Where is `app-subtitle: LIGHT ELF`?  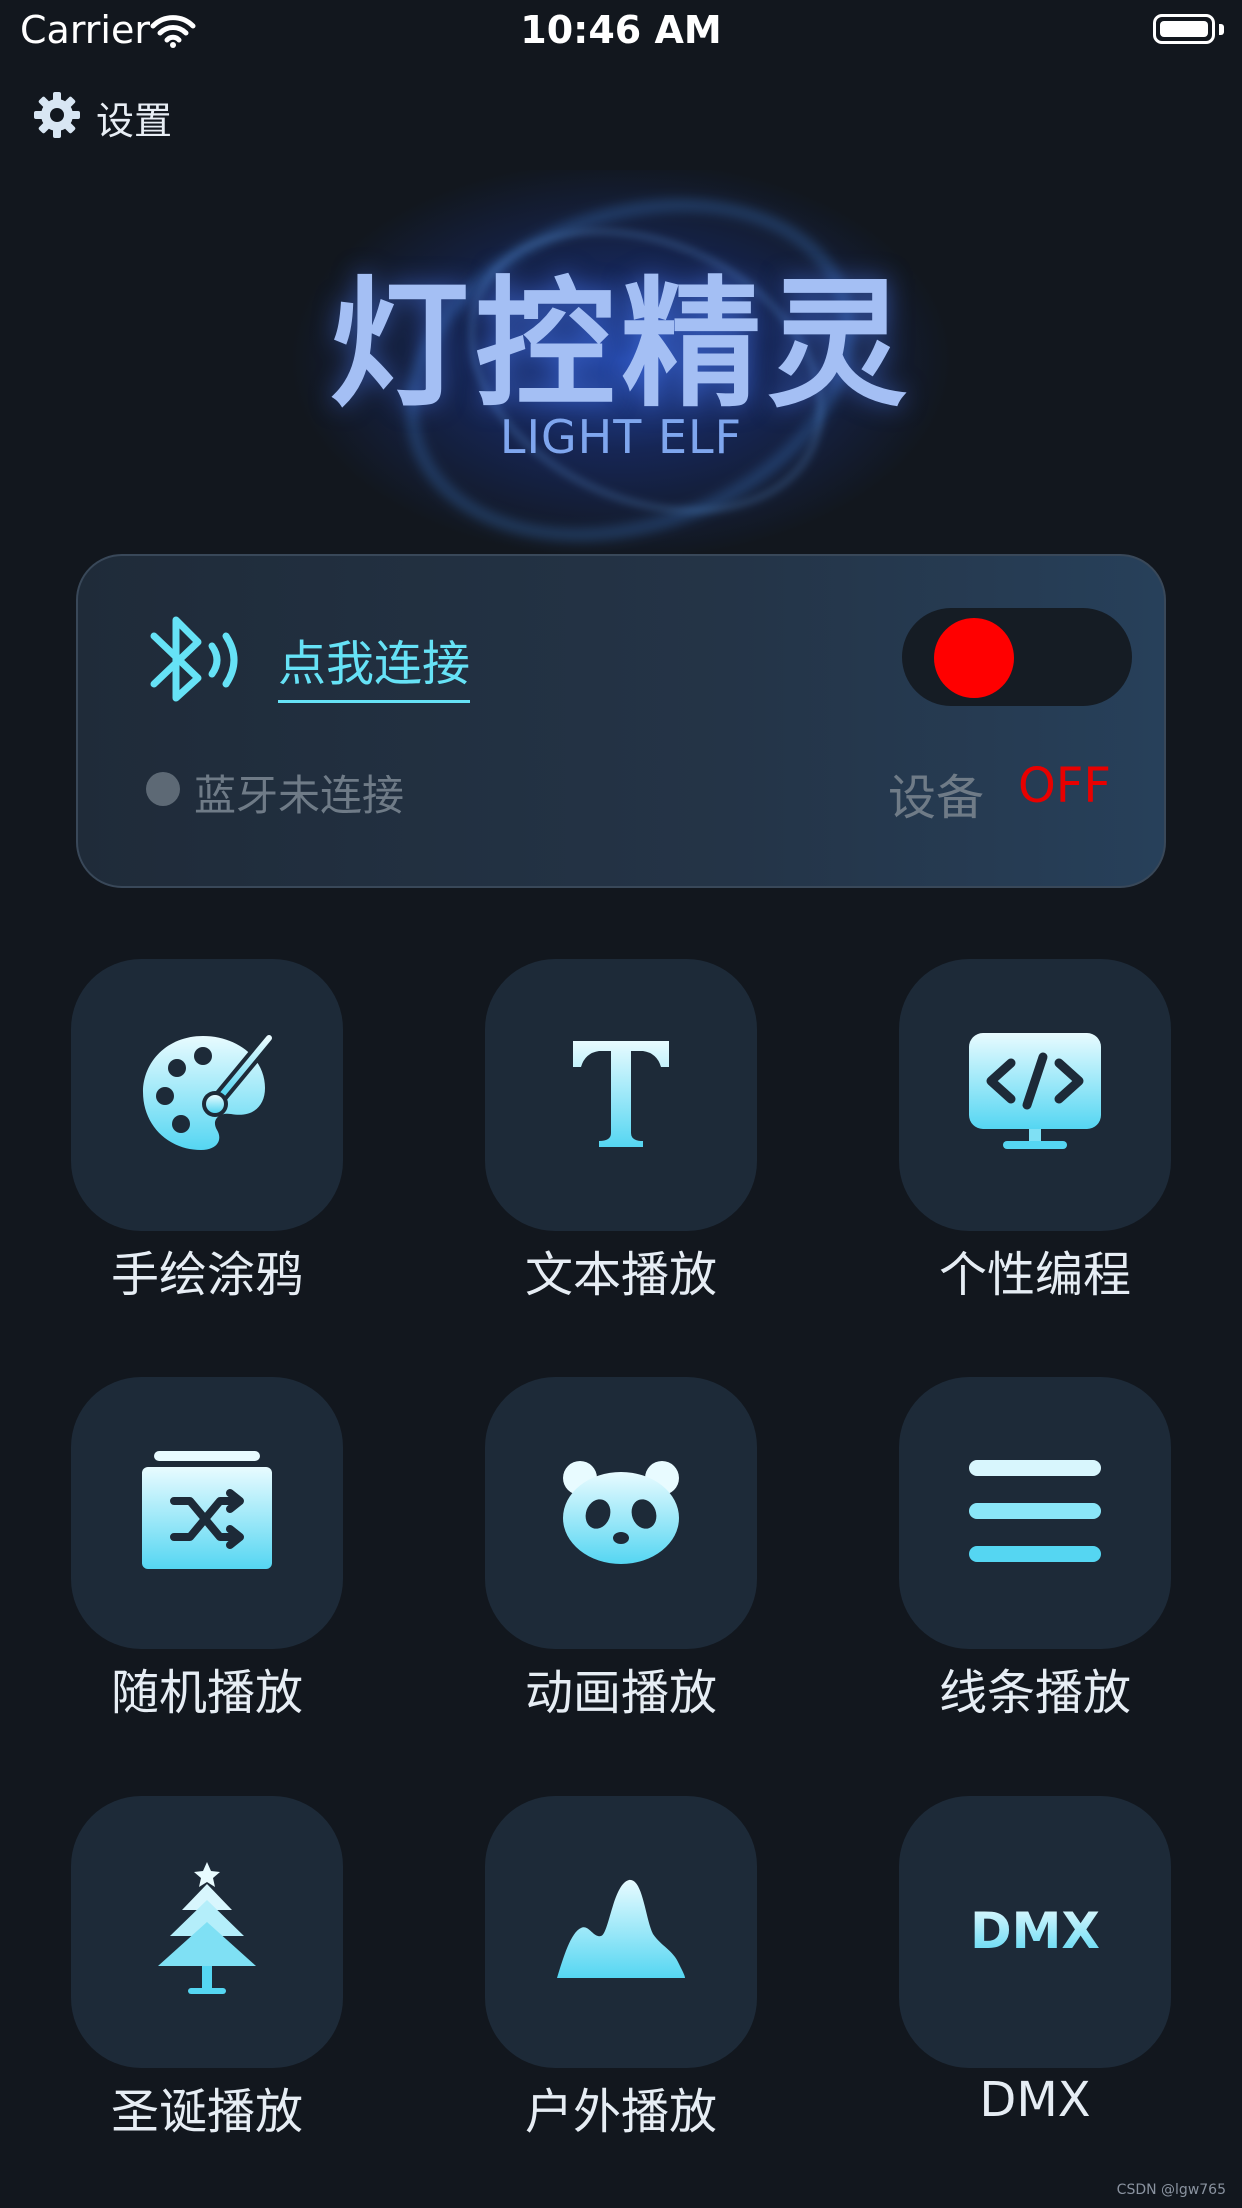 app-subtitle: LIGHT ELF is located at coordinates (621, 437).